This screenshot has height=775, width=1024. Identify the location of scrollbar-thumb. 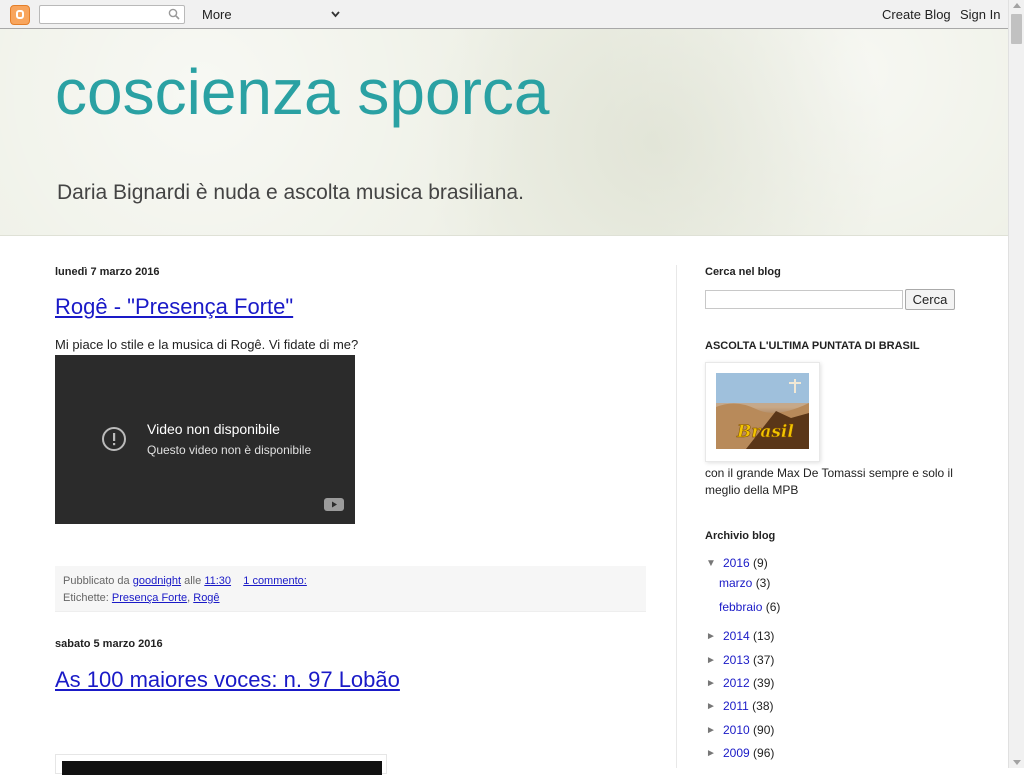
(1016, 29).